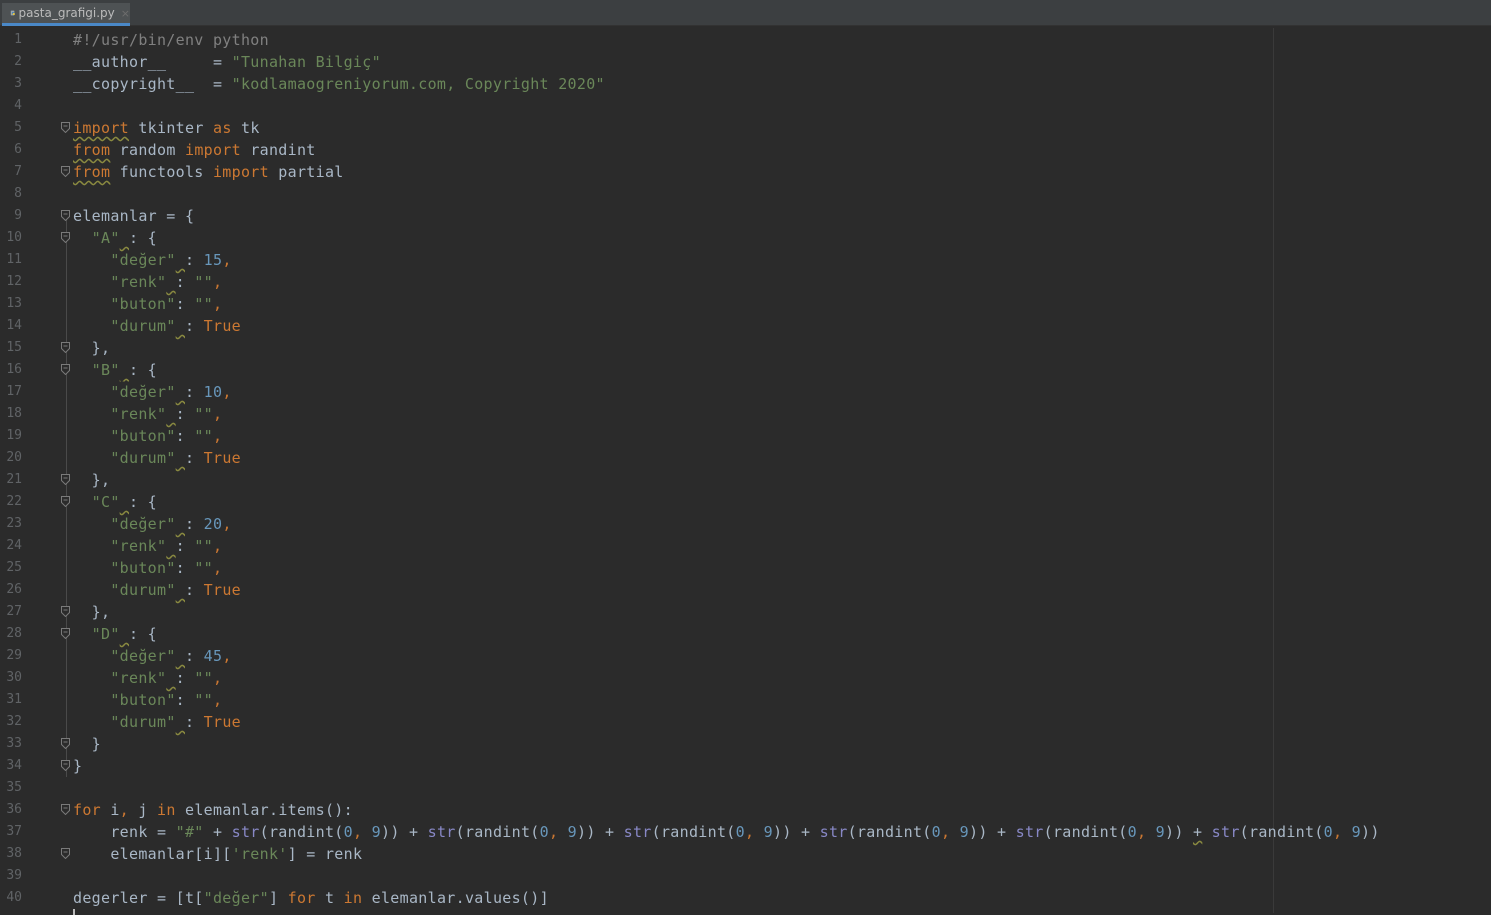 Image resolution: width=1491 pixels, height=915 pixels. What do you see at coordinates (745, 40) in the screenshot?
I see `code-line: 1 #!/usr/bin/env python` at bounding box center [745, 40].